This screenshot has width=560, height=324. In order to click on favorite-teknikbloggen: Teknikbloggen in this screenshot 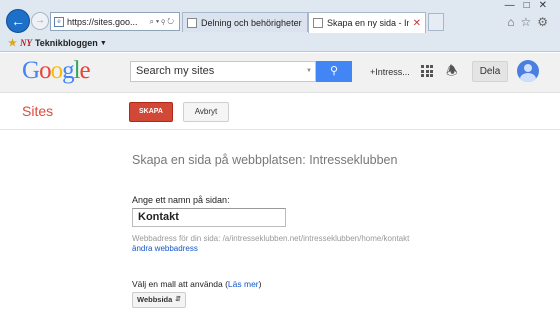, I will do `click(66, 43)`.